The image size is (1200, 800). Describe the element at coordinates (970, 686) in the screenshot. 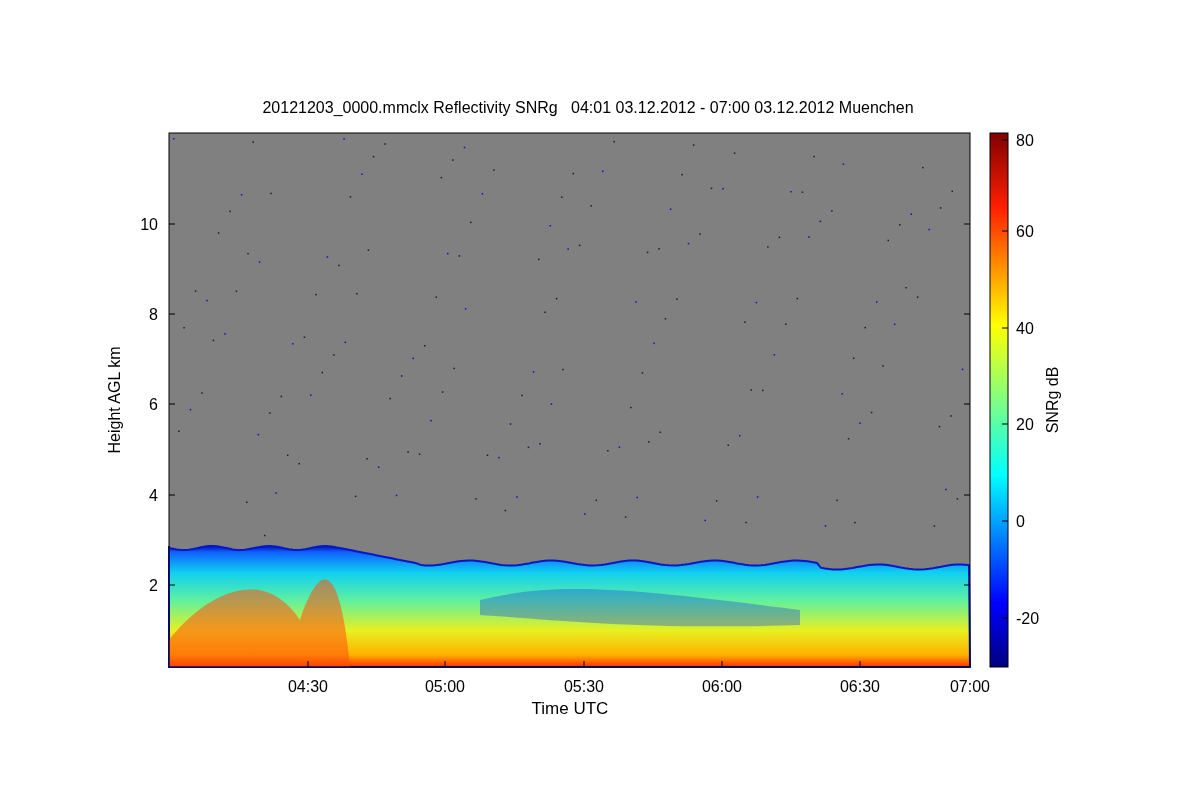

I see `x-tick-label: 07:00` at that location.